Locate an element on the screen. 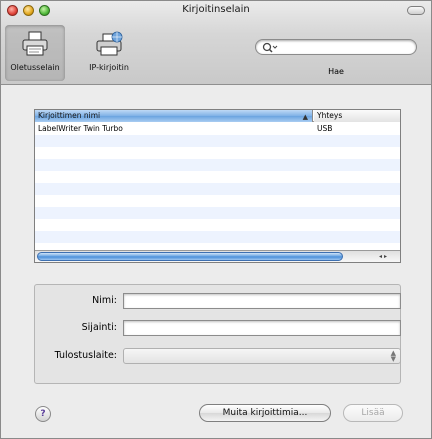  name-field is located at coordinates (262, 301).